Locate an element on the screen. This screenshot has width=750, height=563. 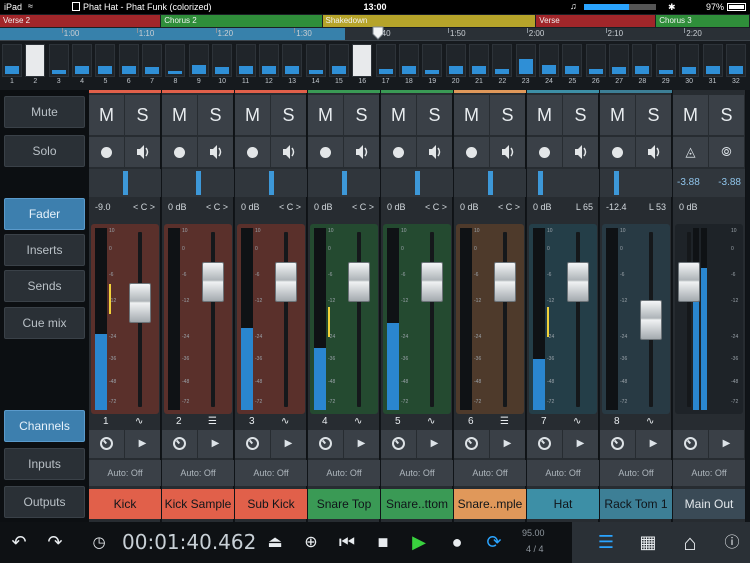
record-icon: ● is located at coordinates (457, 542).